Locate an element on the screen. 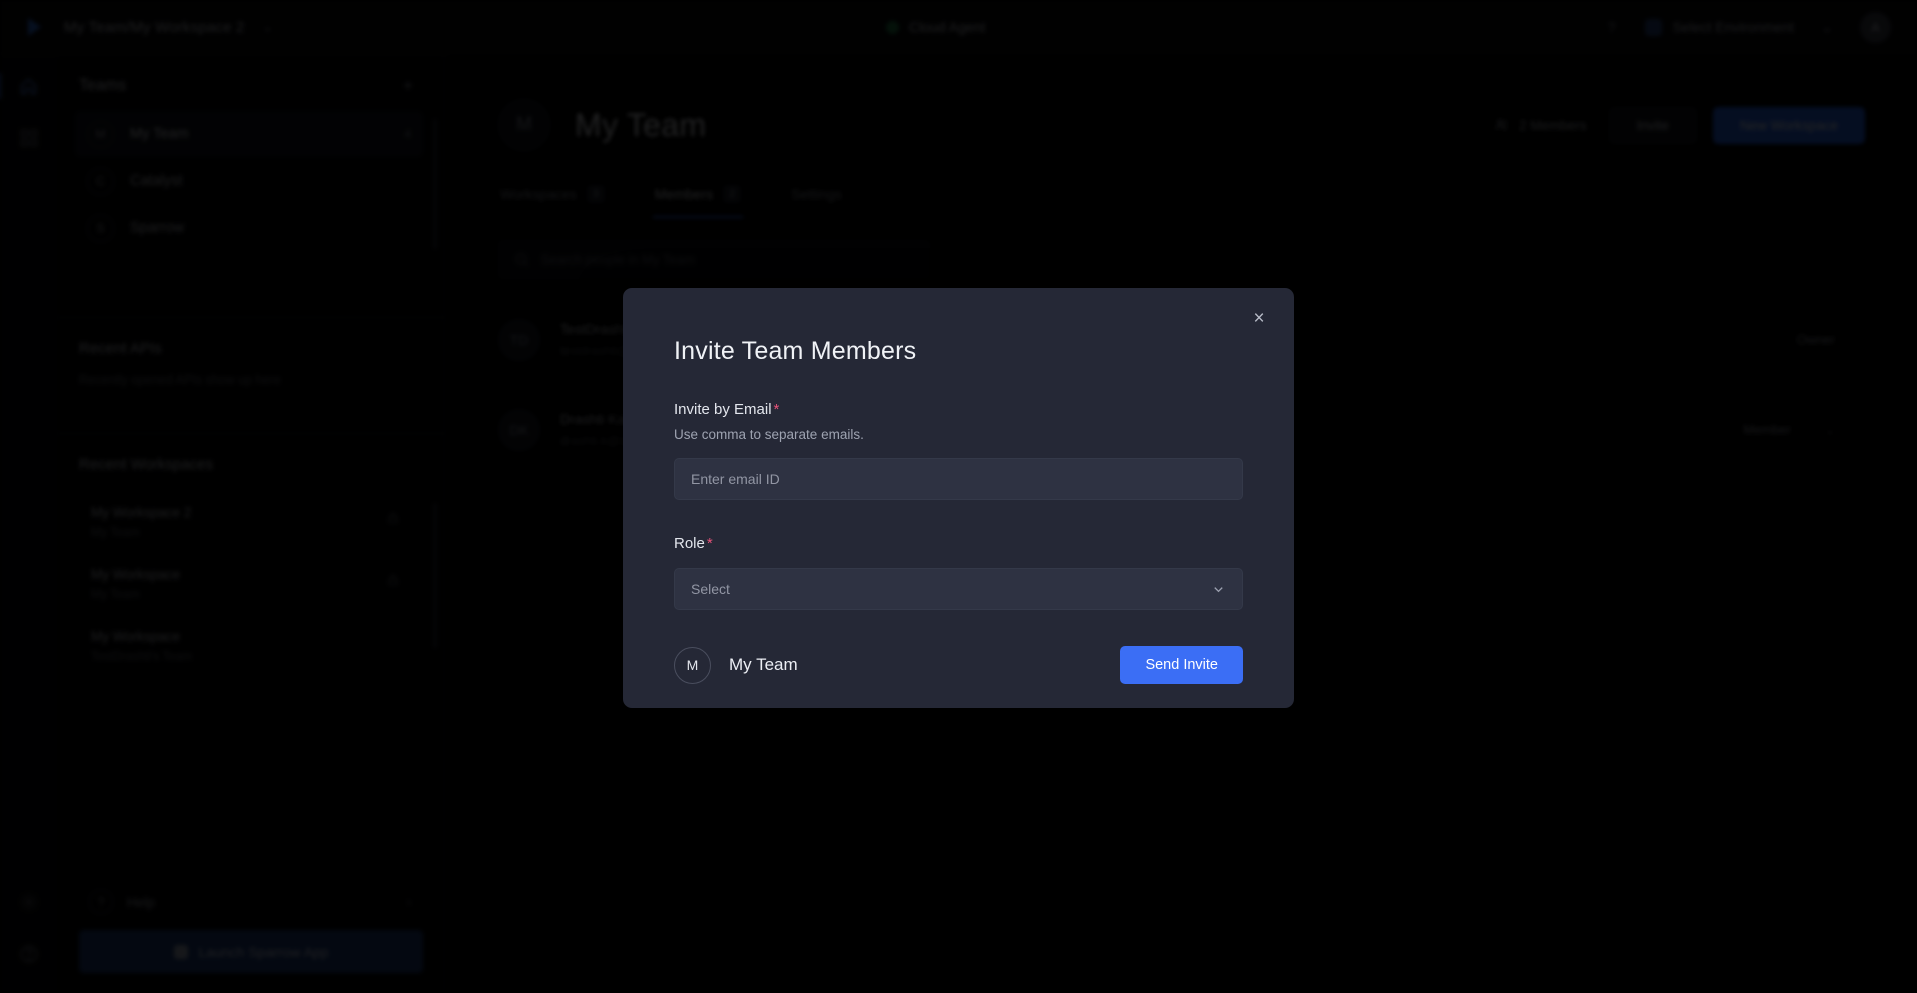 This screenshot has height=993, width=1917. email-field-label: Invite by Email * is located at coordinates (958, 409).